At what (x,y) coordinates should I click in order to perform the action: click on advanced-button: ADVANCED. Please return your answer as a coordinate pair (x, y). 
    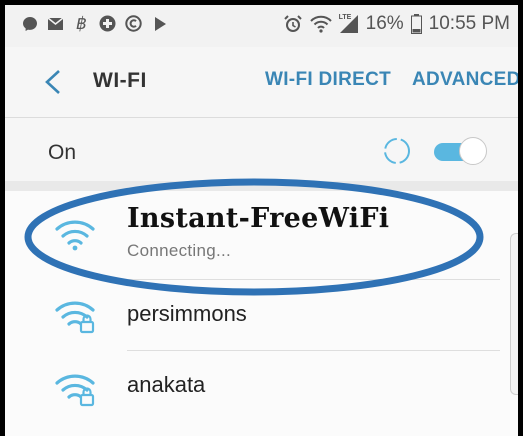
    Looking at the image, I should click on (465, 80).